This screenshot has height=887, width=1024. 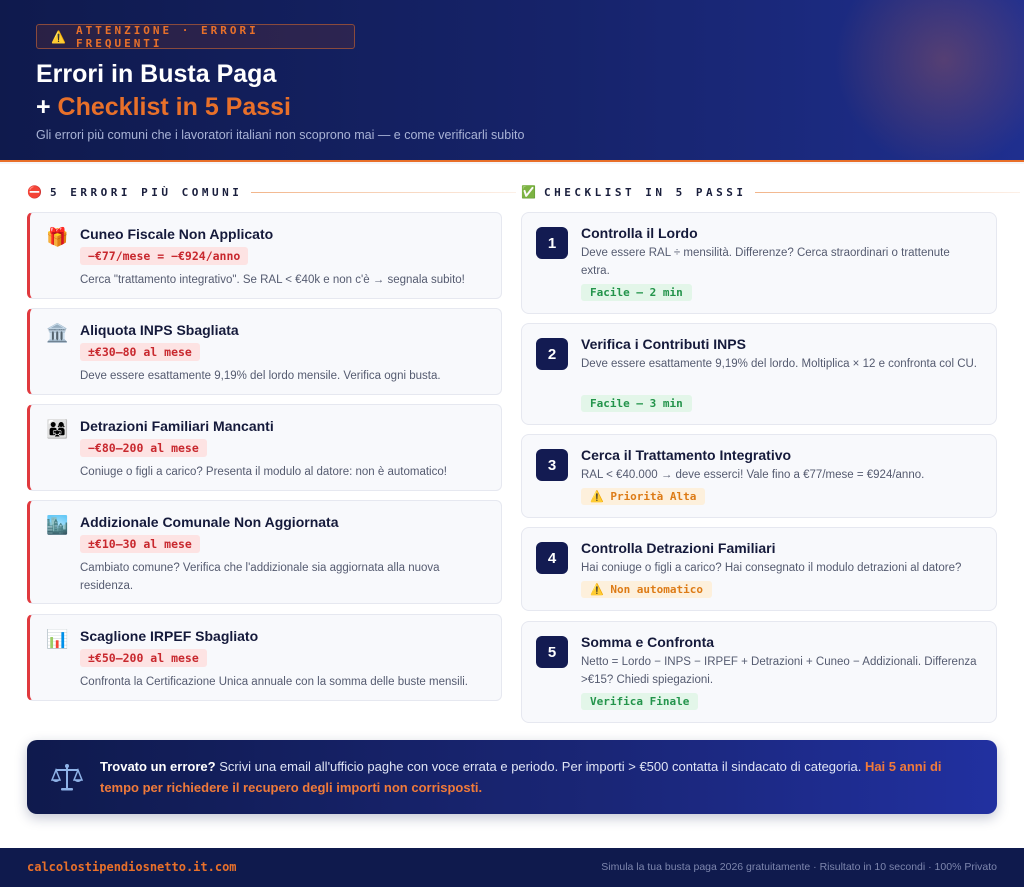 I want to click on error-title: Scaglione IRPEF Sbagliato, so click(x=169, y=636).